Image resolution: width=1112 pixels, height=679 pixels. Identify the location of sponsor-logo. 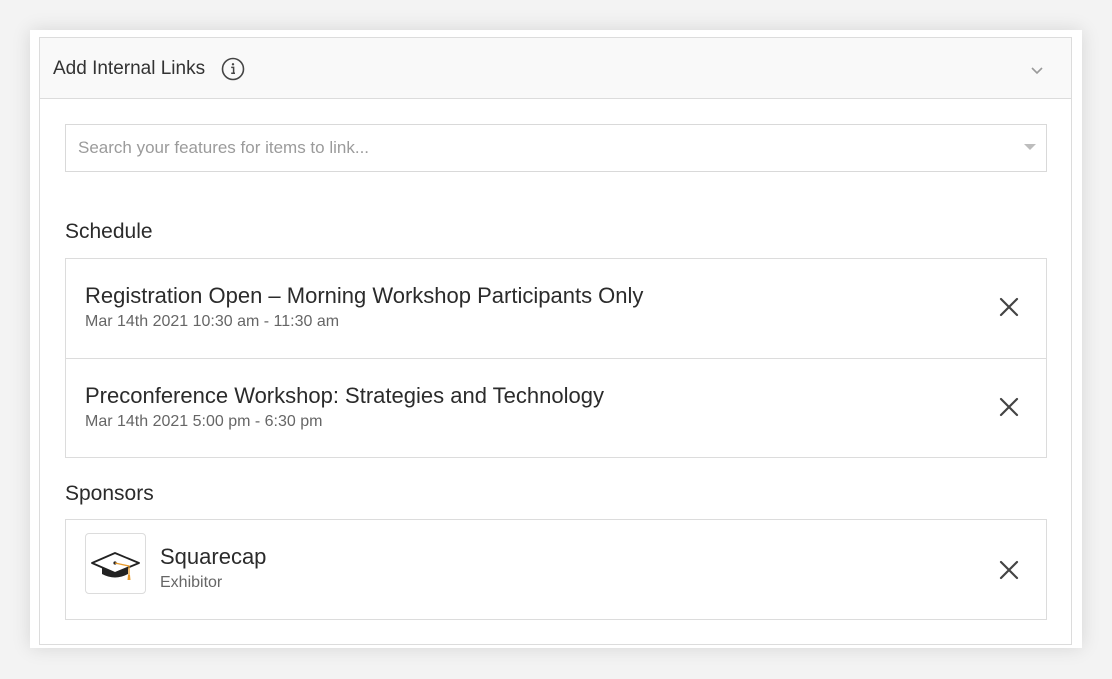
(115, 563).